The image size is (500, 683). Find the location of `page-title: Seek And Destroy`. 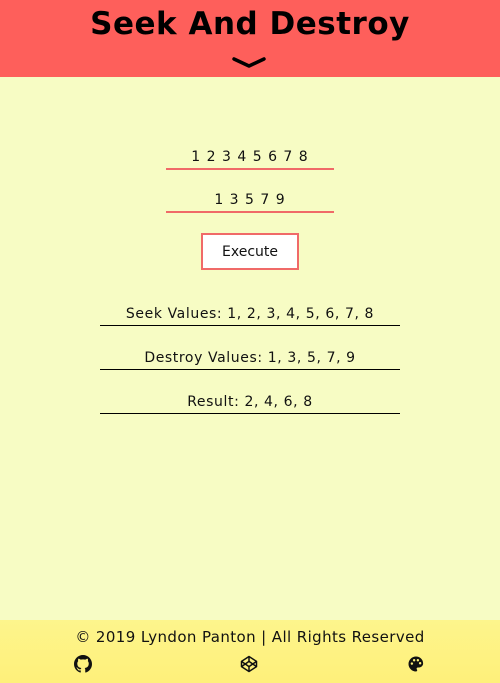

page-title: Seek And Destroy is located at coordinates (250, 24).